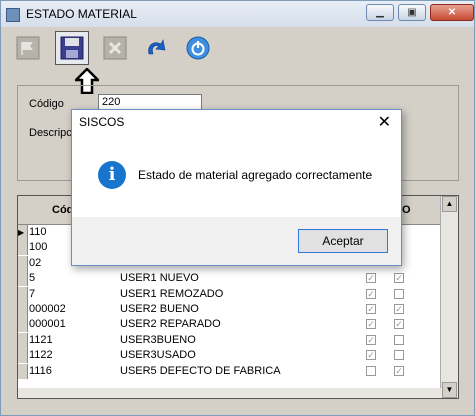  Describe the element at coordinates (343, 241) in the screenshot. I see `aceptar-button: Aceptar` at that location.